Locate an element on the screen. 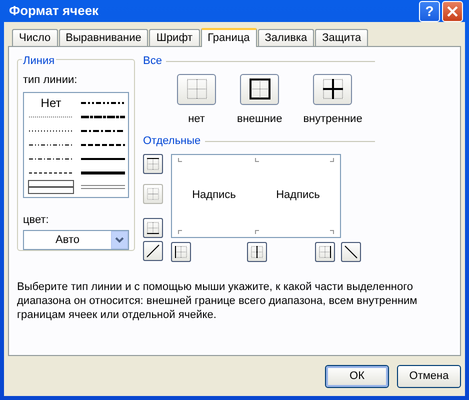  tab: Заливка is located at coordinates (286, 37).